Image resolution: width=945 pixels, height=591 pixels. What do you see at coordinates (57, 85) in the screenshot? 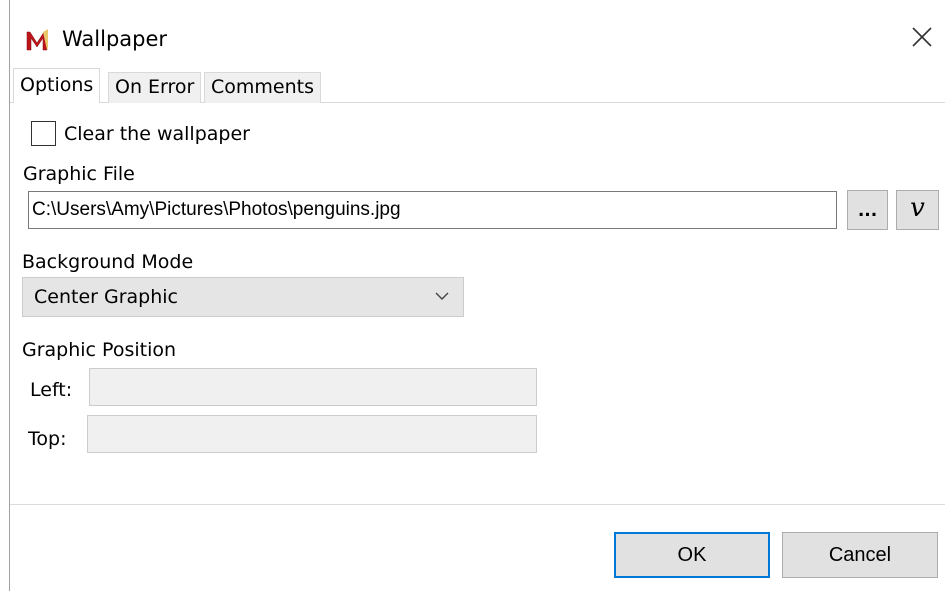
I see `tab-options: Options` at bounding box center [57, 85].